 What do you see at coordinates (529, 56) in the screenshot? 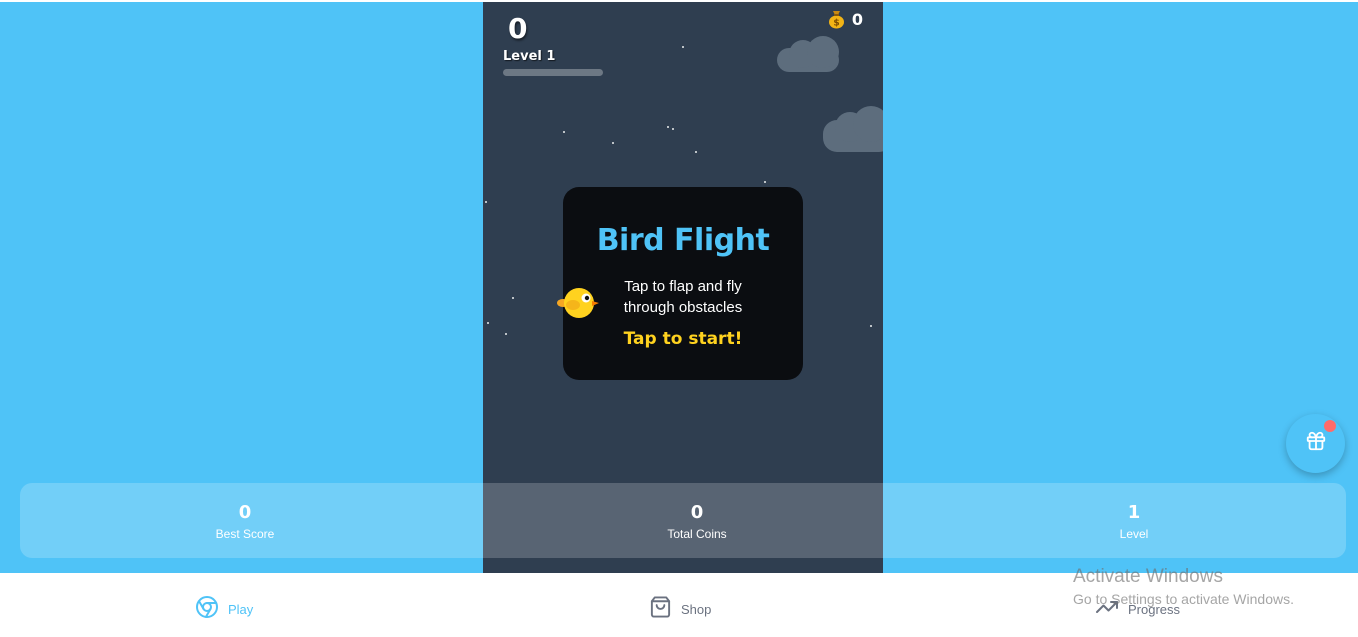
I see `level-label: Level 1` at bounding box center [529, 56].